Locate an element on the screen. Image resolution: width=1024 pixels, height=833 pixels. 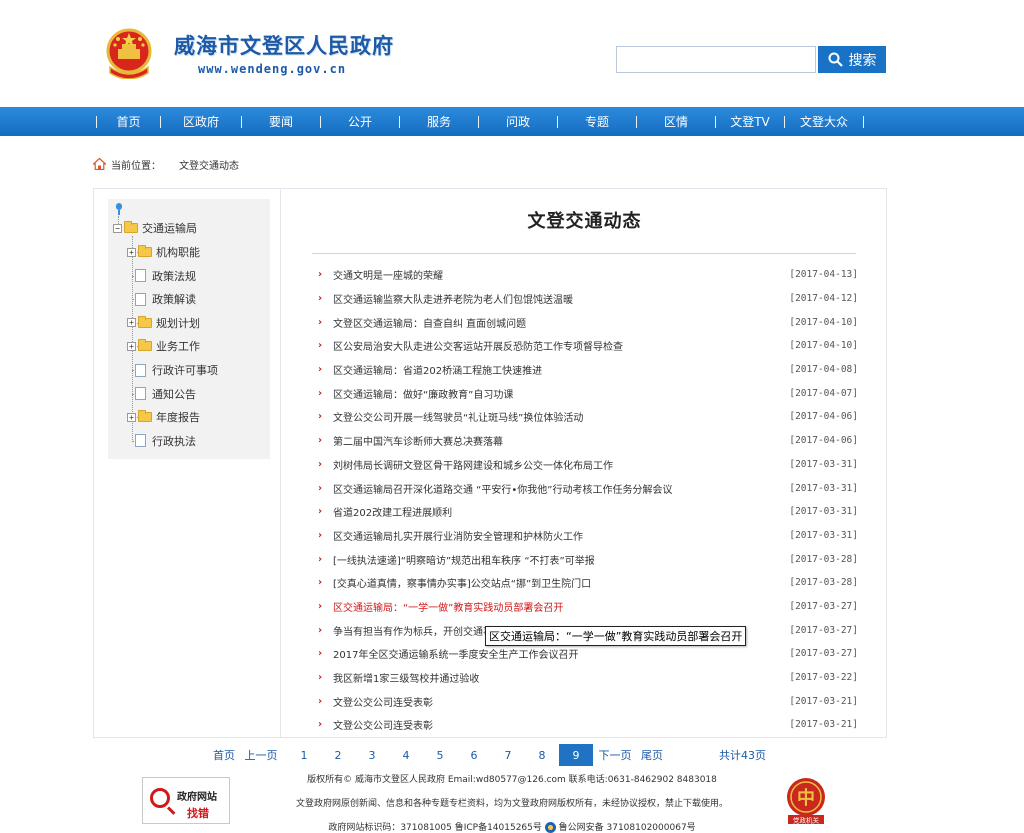
news-item: › 区交通运输监察大队走进养老院为老人们包馄饨送温暖 [2017-04-12] is located at coordinates (588, 299).